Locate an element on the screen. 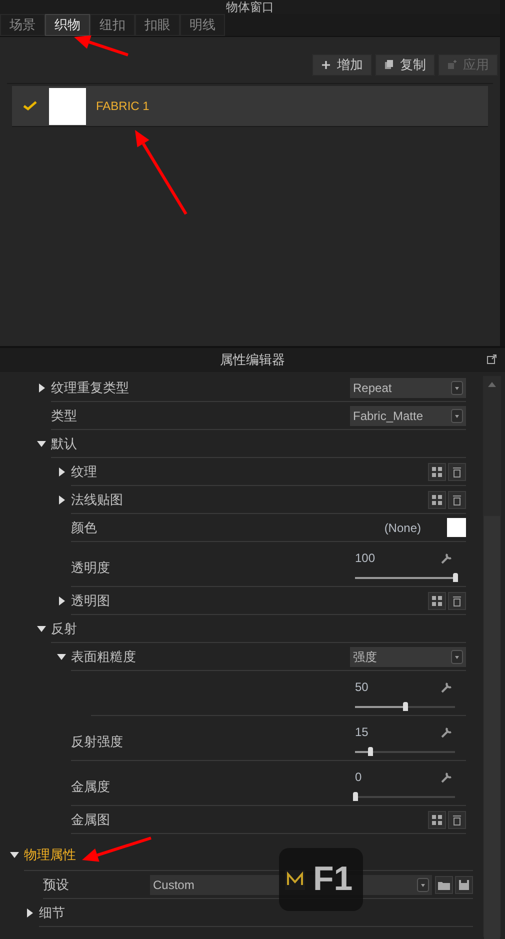 The image size is (505, 939). property-label: 纹理 is located at coordinates (84, 471).